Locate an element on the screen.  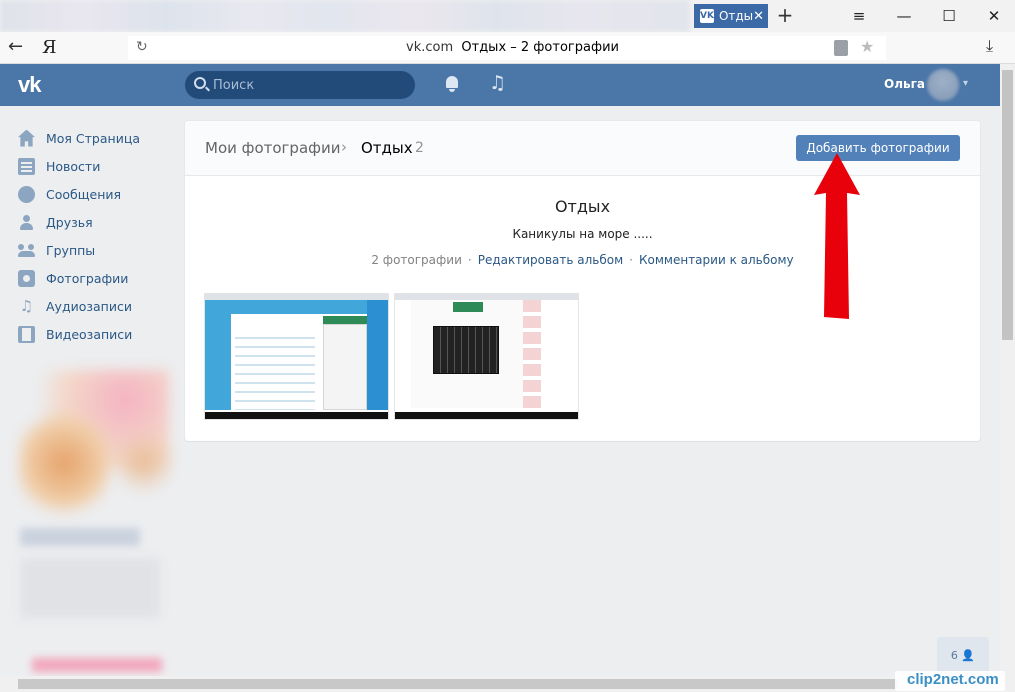
edit-album-link: Редактировать альбом is located at coordinates (550, 260).